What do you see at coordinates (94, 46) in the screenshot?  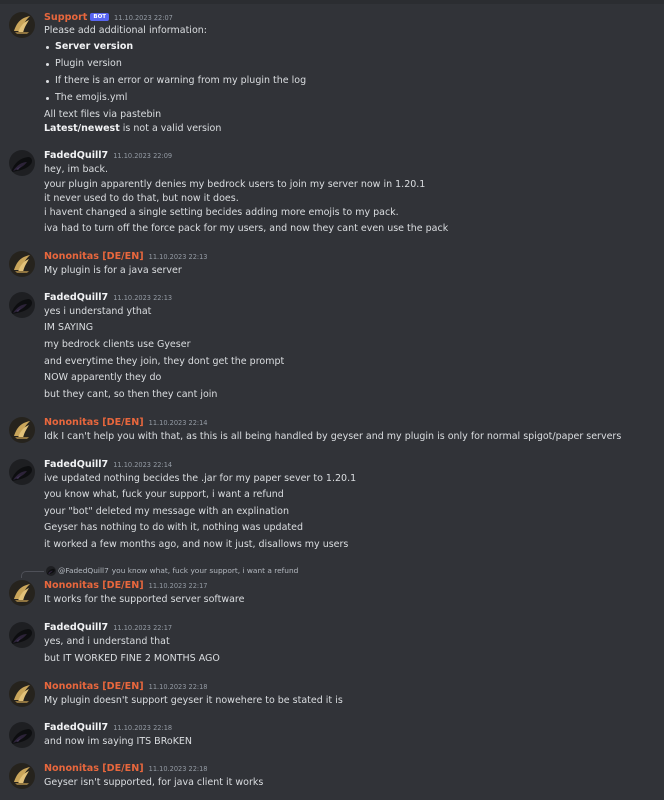 I see `bullet-item: Server version` at bounding box center [94, 46].